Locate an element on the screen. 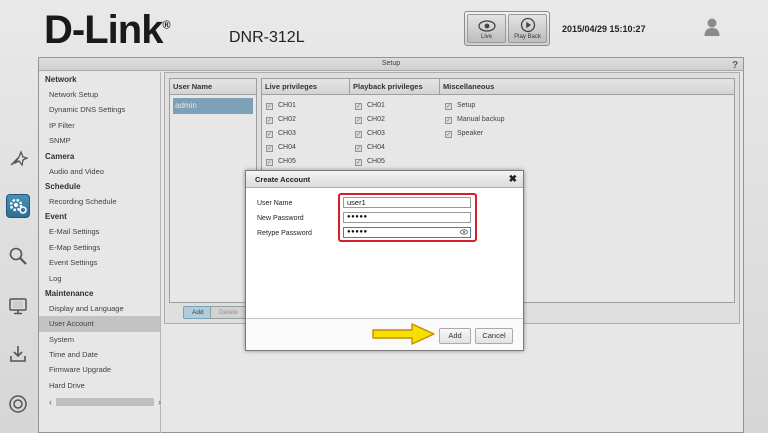 This screenshot has width=768, height=433. playback-button: Play Back is located at coordinates (527, 28).